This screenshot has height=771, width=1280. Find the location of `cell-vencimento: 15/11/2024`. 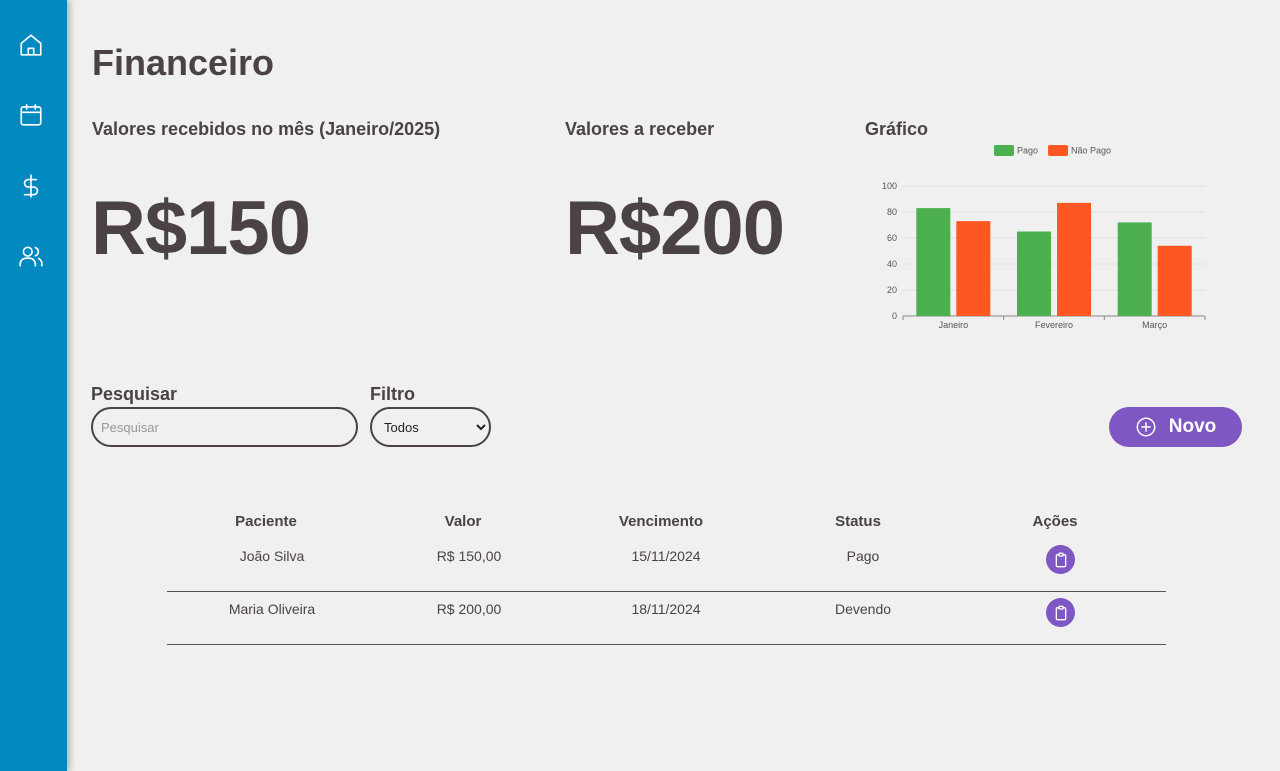

cell-vencimento: 15/11/2024 is located at coordinates (666, 556).